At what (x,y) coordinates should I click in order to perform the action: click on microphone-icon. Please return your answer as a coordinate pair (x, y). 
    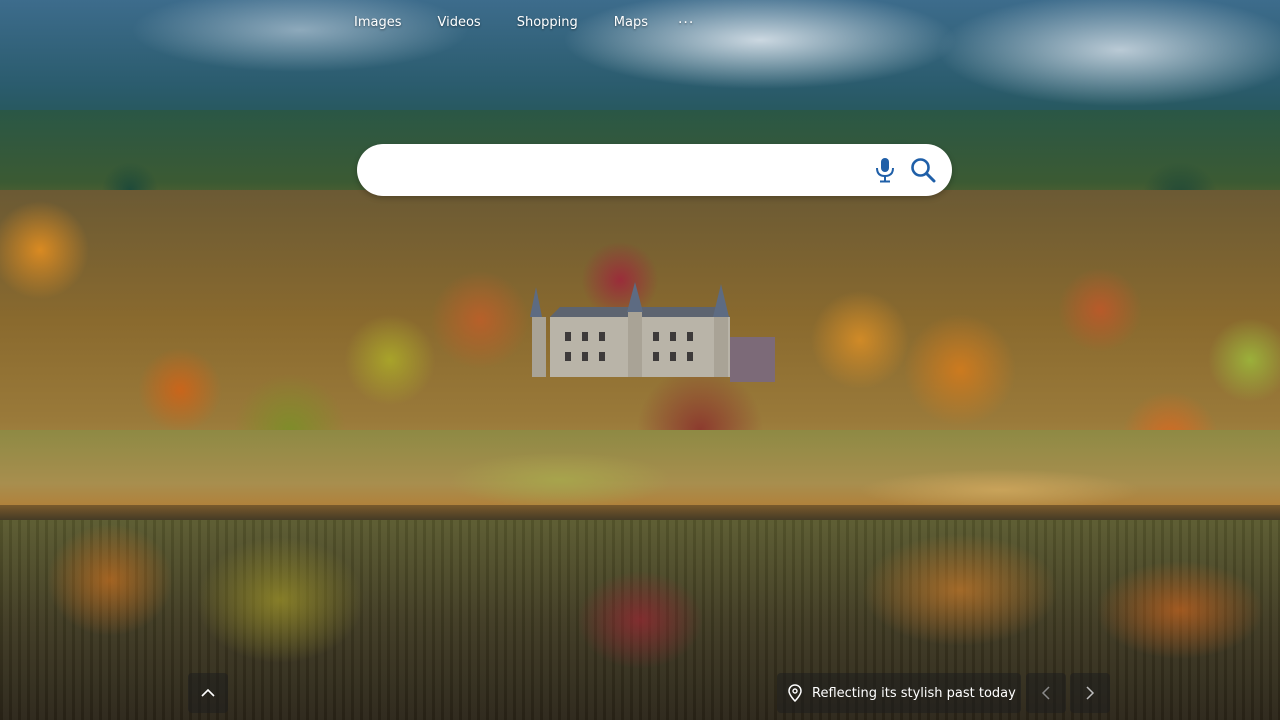
    Looking at the image, I should click on (885, 170).